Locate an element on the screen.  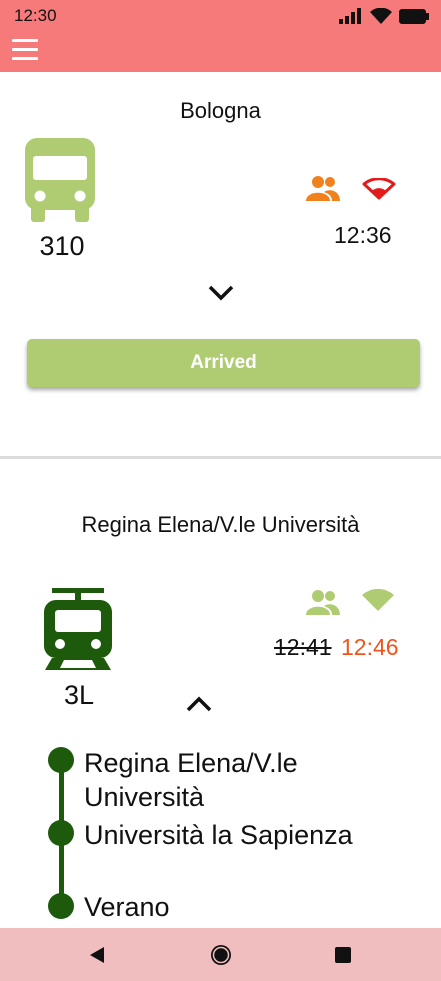
scheduled-time: 12:41 is located at coordinates (303, 647).